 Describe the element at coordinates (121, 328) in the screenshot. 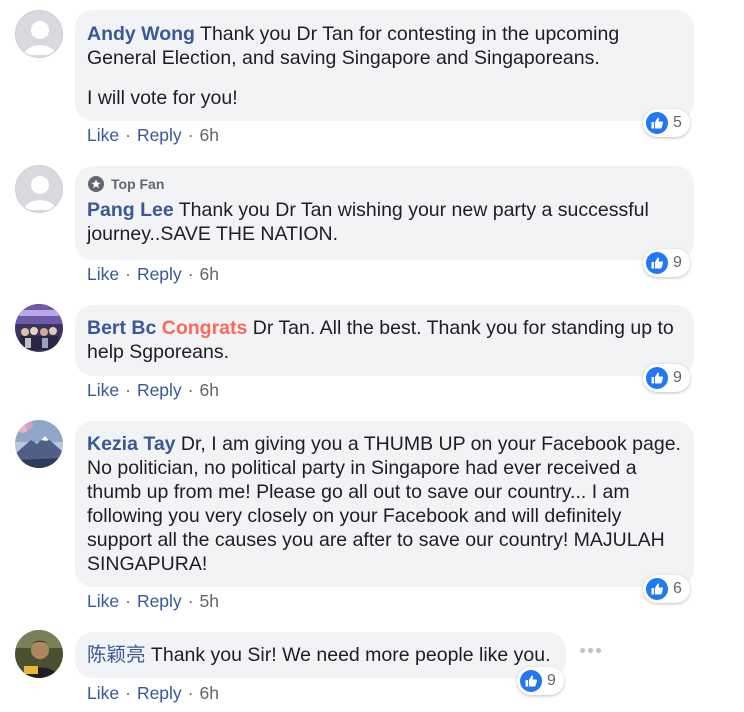

I see `comment-author: Bert Bc` at that location.